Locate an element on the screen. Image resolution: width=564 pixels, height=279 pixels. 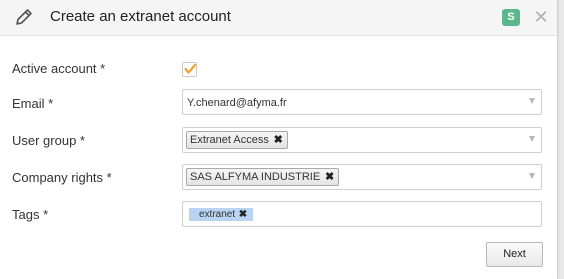
user-group-chip-label: Extranet Access is located at coordinates (229, 140).